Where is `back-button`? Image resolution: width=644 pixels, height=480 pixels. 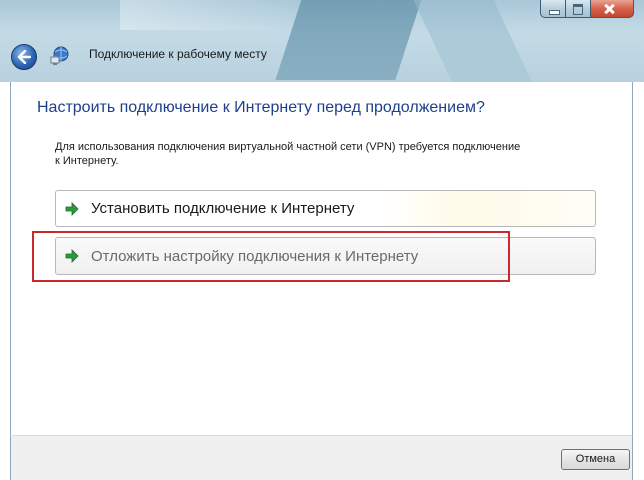 back-button is located at coordinates (24, 57).